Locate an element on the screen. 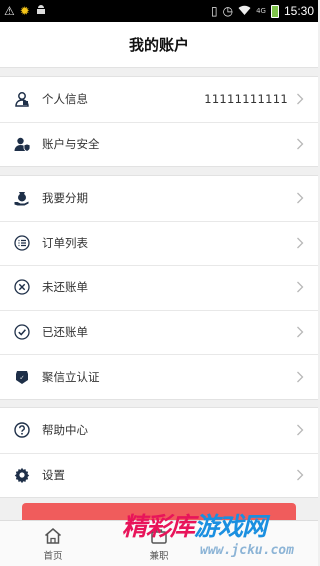 This screenshot has height=566, width=320. menu-item-unpaid-bills: 未还账单 is located at coordinates (159, 287).